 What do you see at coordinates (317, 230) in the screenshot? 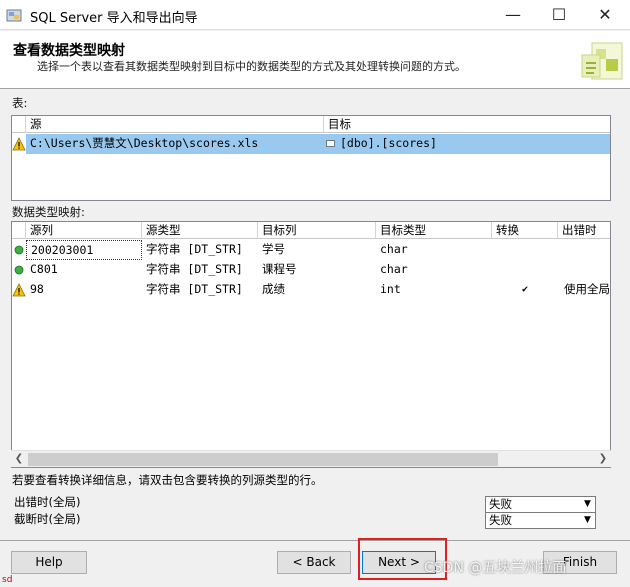
I see `column-header-target-column: 目标列` at bounding box center [317, 230].